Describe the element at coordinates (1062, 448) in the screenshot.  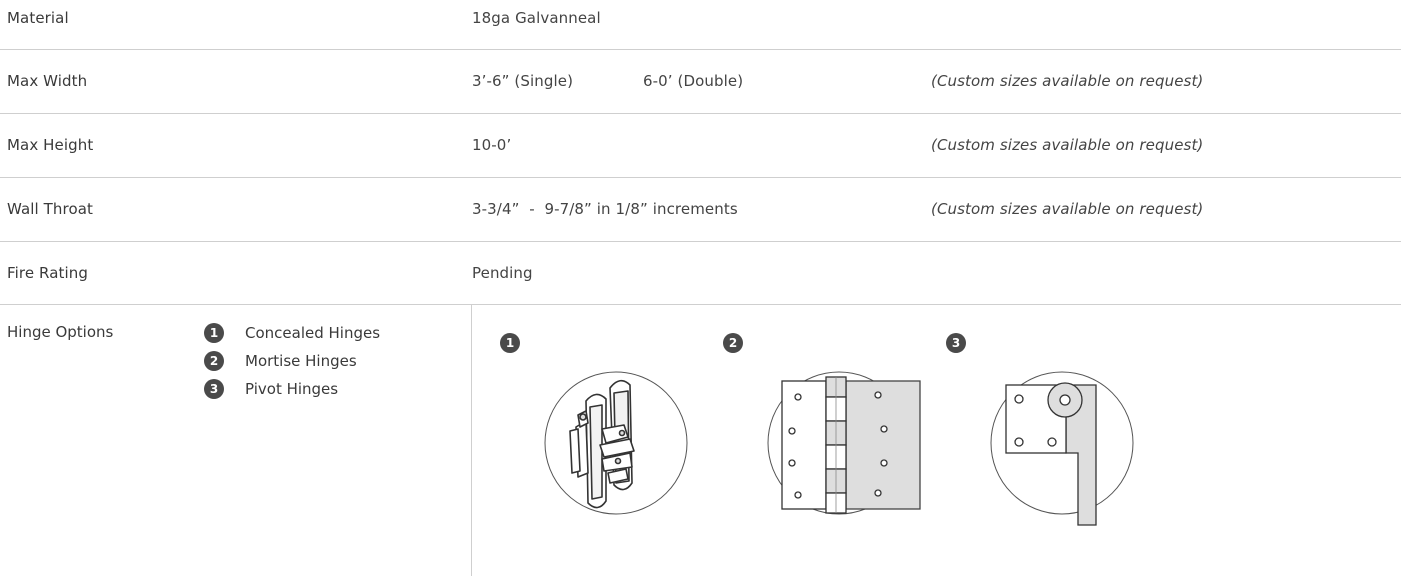
I see `pivot-hinge-icon` at that location.